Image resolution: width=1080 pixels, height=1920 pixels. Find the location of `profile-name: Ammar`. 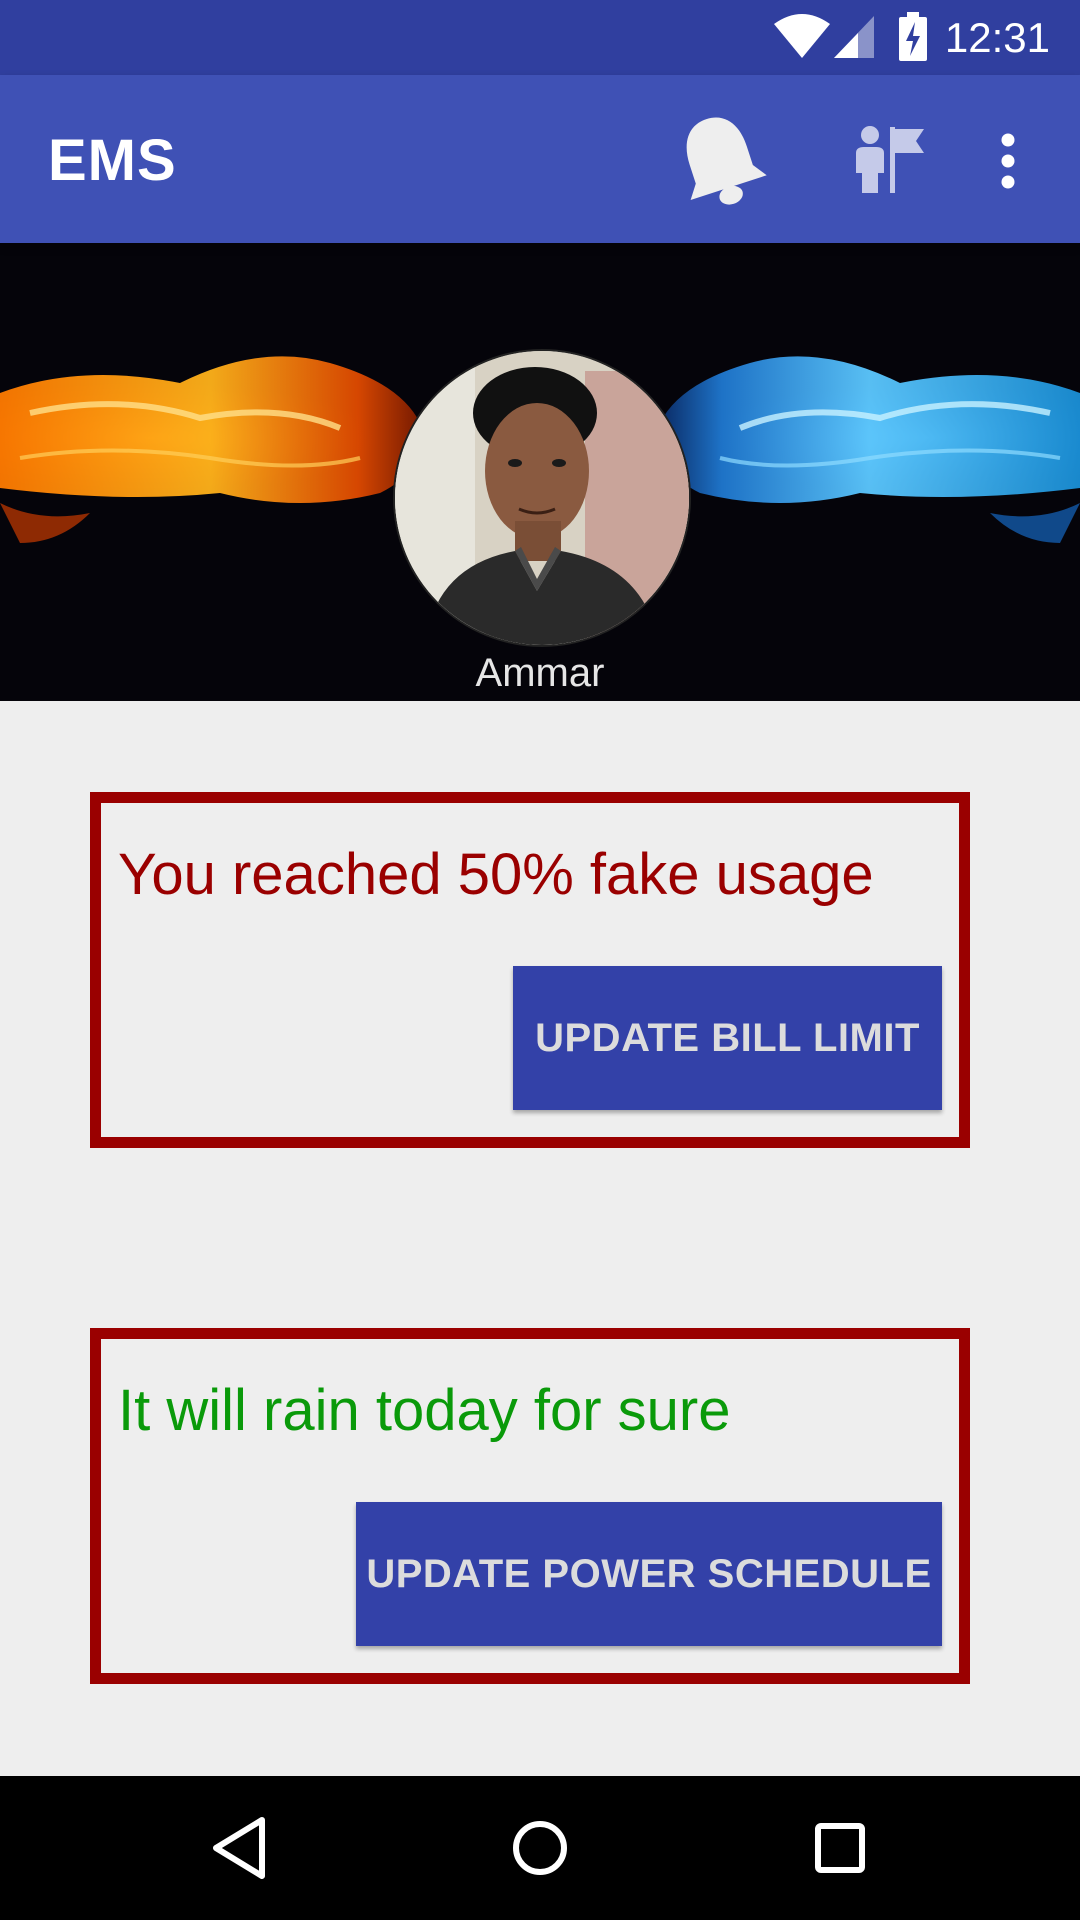

profile-name: Ammar is located at coordinates (540, 673).